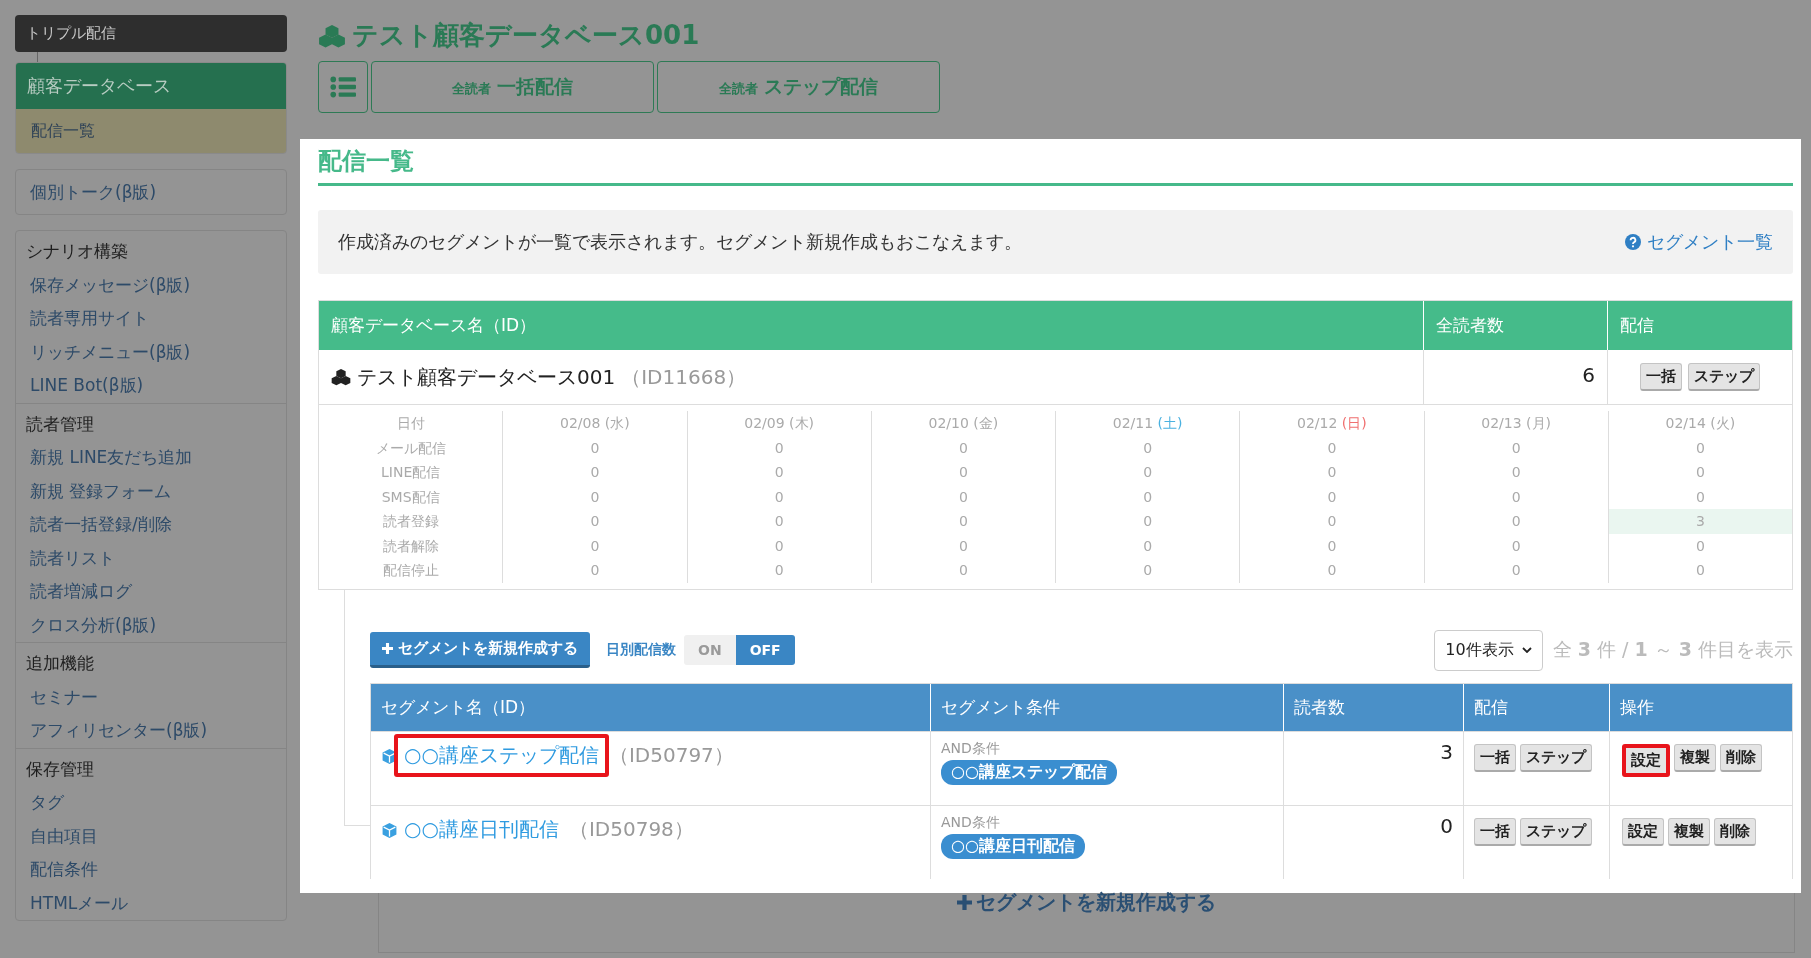  Describe the element at coordinates (1700, 423) in the screenshot. I see `date-header: 02/14 (火)` at that location.